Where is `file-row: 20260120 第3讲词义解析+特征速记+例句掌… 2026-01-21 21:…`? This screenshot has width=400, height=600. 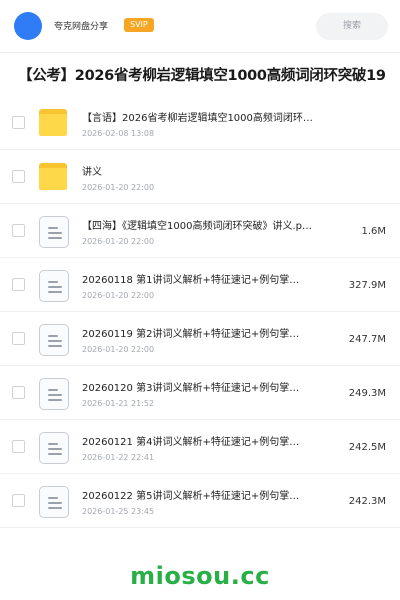
file-row: 20260120 第3讲词义解析+特征速记+例句掌… 2026-01-21 21:… is located at coordinates (200, 393).